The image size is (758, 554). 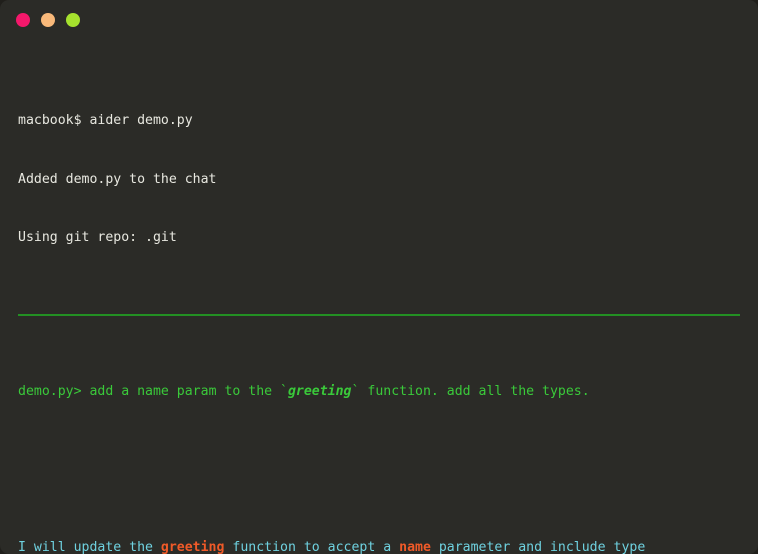 I want to click on assistant-seg-1: I will update the, so click(x=89, y=547).